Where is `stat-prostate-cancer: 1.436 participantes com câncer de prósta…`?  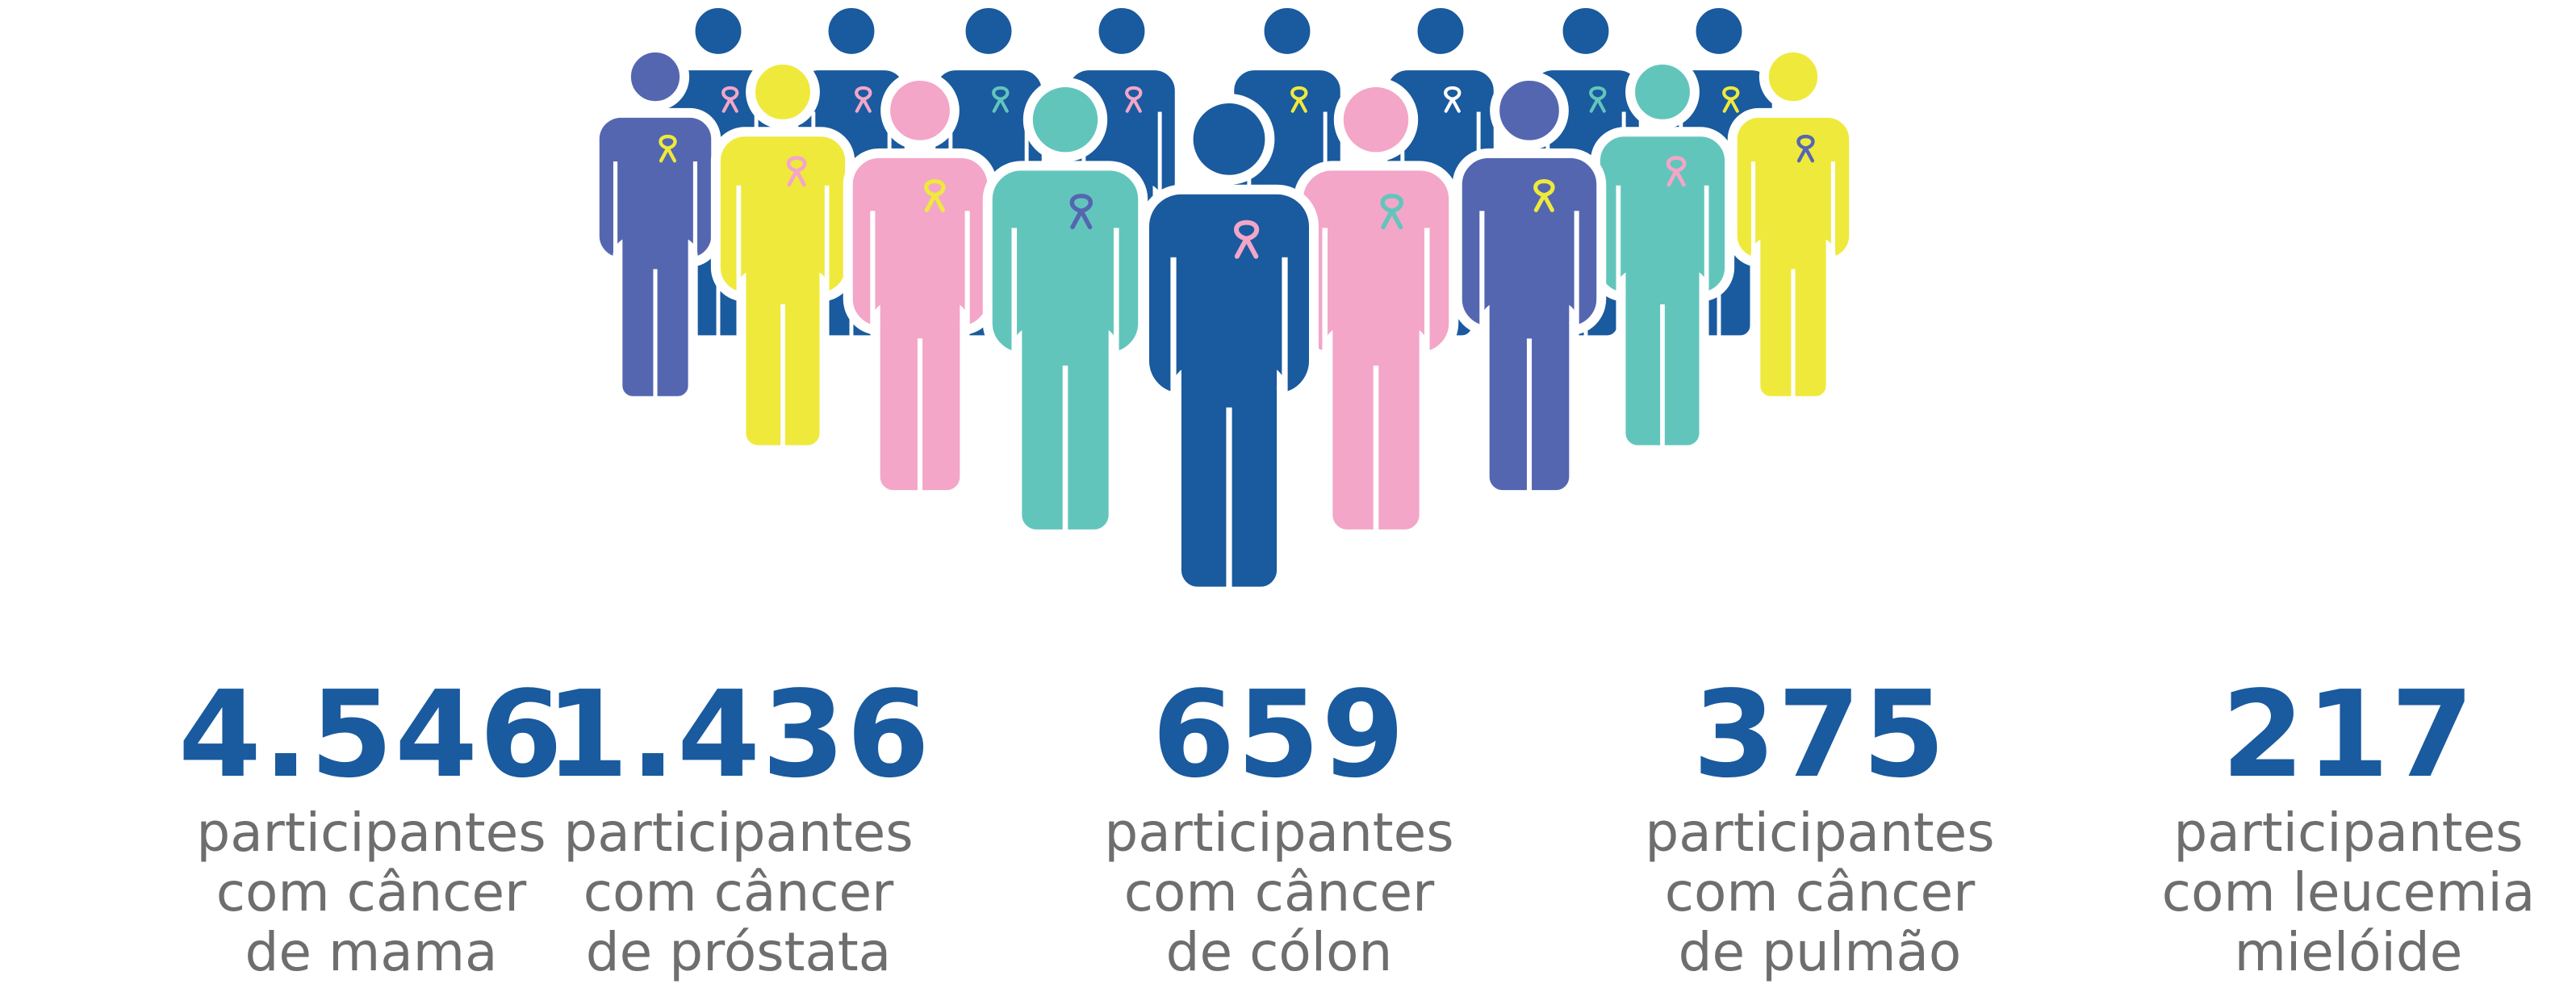
stat-prostate-cancer: 1.436 participantes com câncer de prósta… is located at coordinates (738, 824).